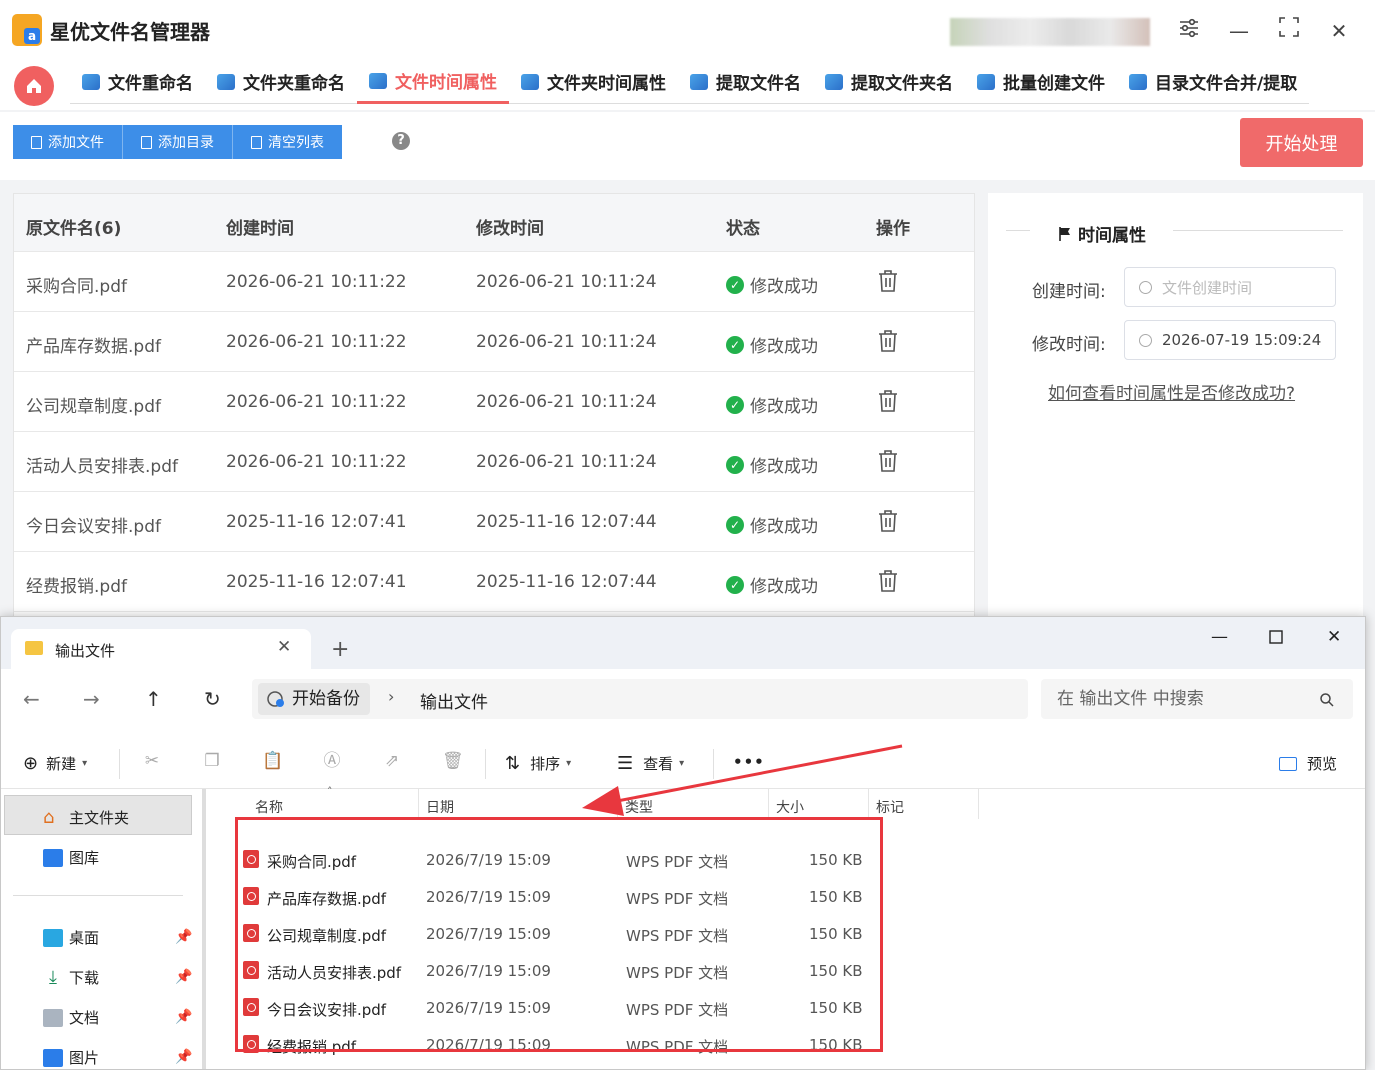 Image resolution: width=1375 pixels, height=1070 pixels. Describe the element at coordinates (55, 763) in the screenshot. I see `new-button: ⊕ 新建 ▾` at that location.